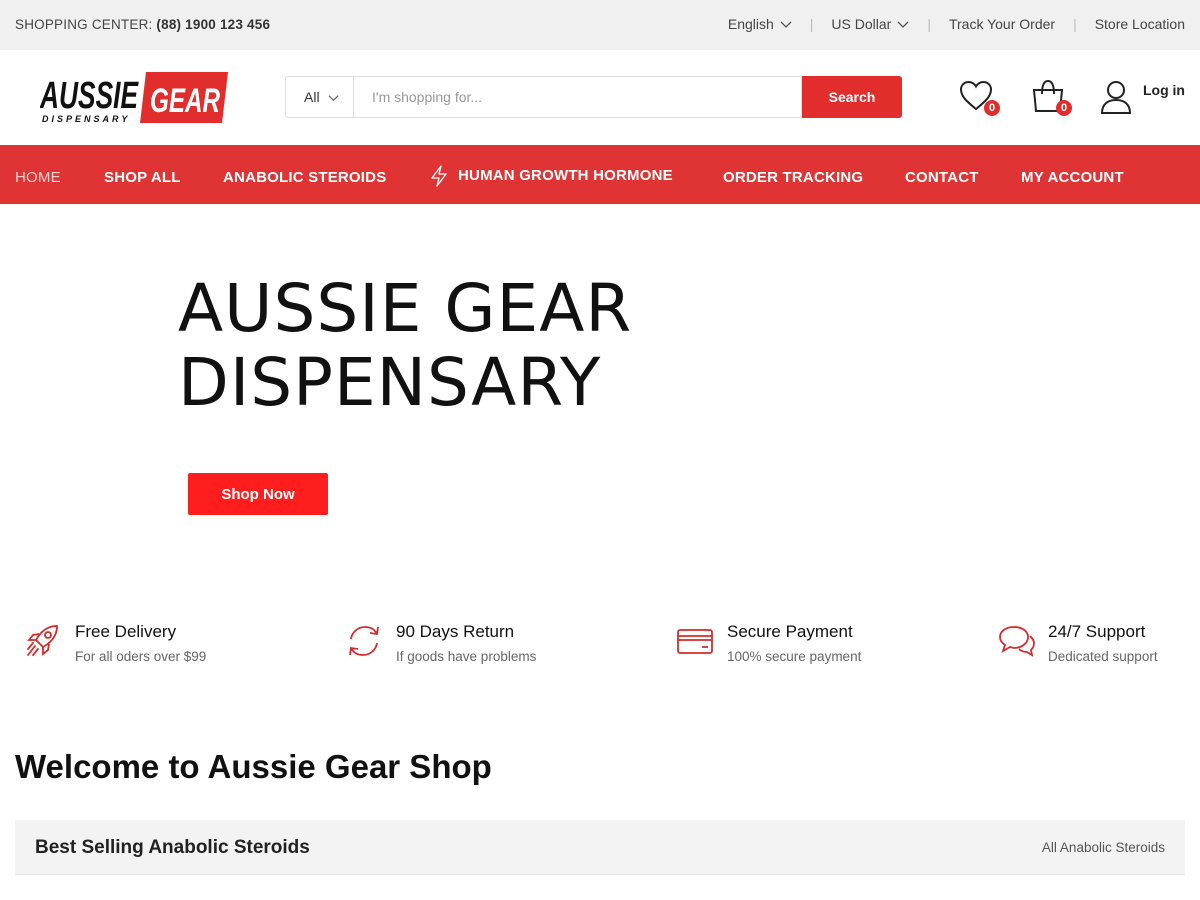  Describe the element at coordinates (312, 97) in the screenshot. I see `search-category-label: All` at that location.